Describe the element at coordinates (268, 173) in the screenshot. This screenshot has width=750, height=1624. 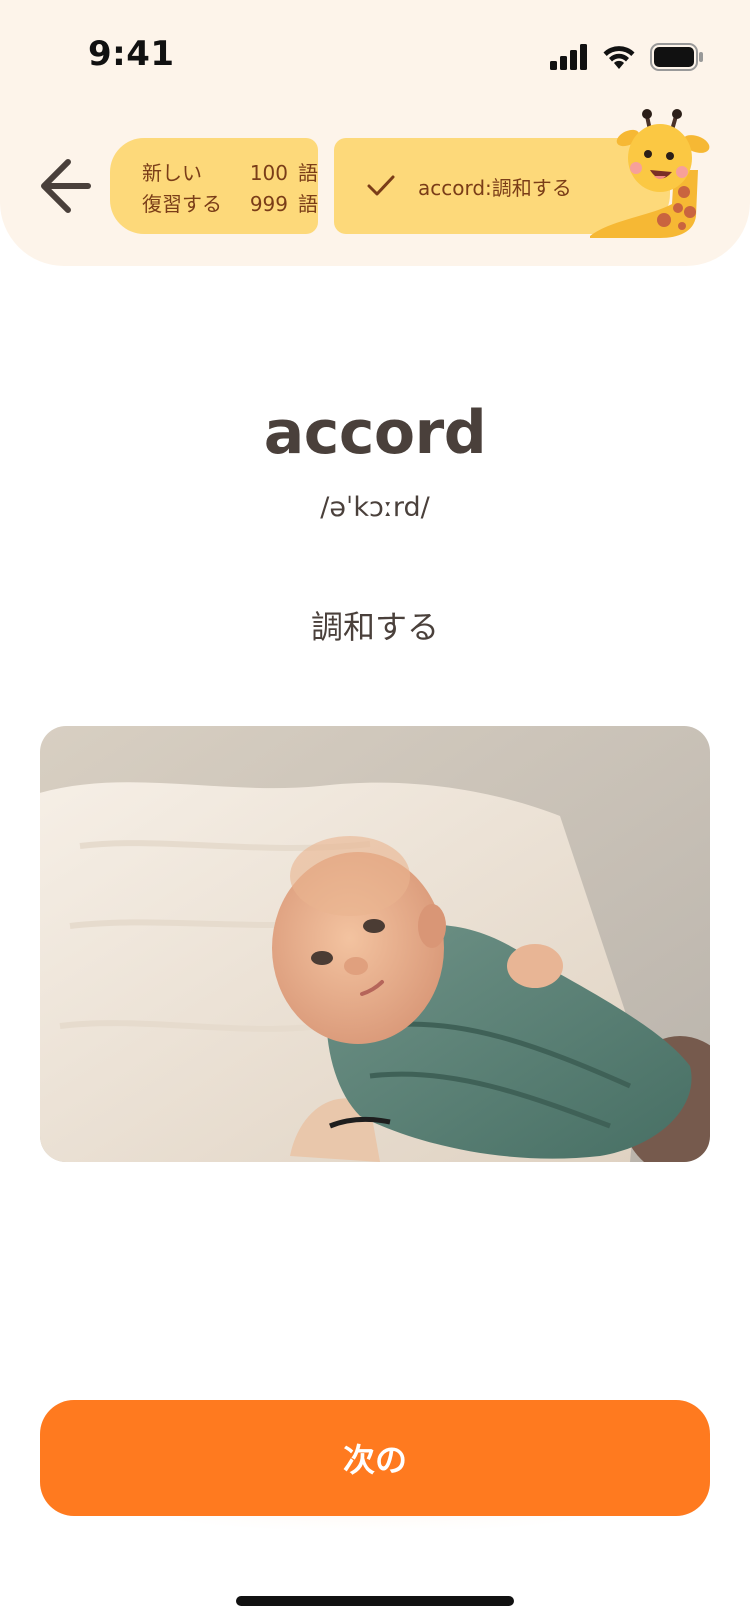
I see `new-words-count: 100` at that location.